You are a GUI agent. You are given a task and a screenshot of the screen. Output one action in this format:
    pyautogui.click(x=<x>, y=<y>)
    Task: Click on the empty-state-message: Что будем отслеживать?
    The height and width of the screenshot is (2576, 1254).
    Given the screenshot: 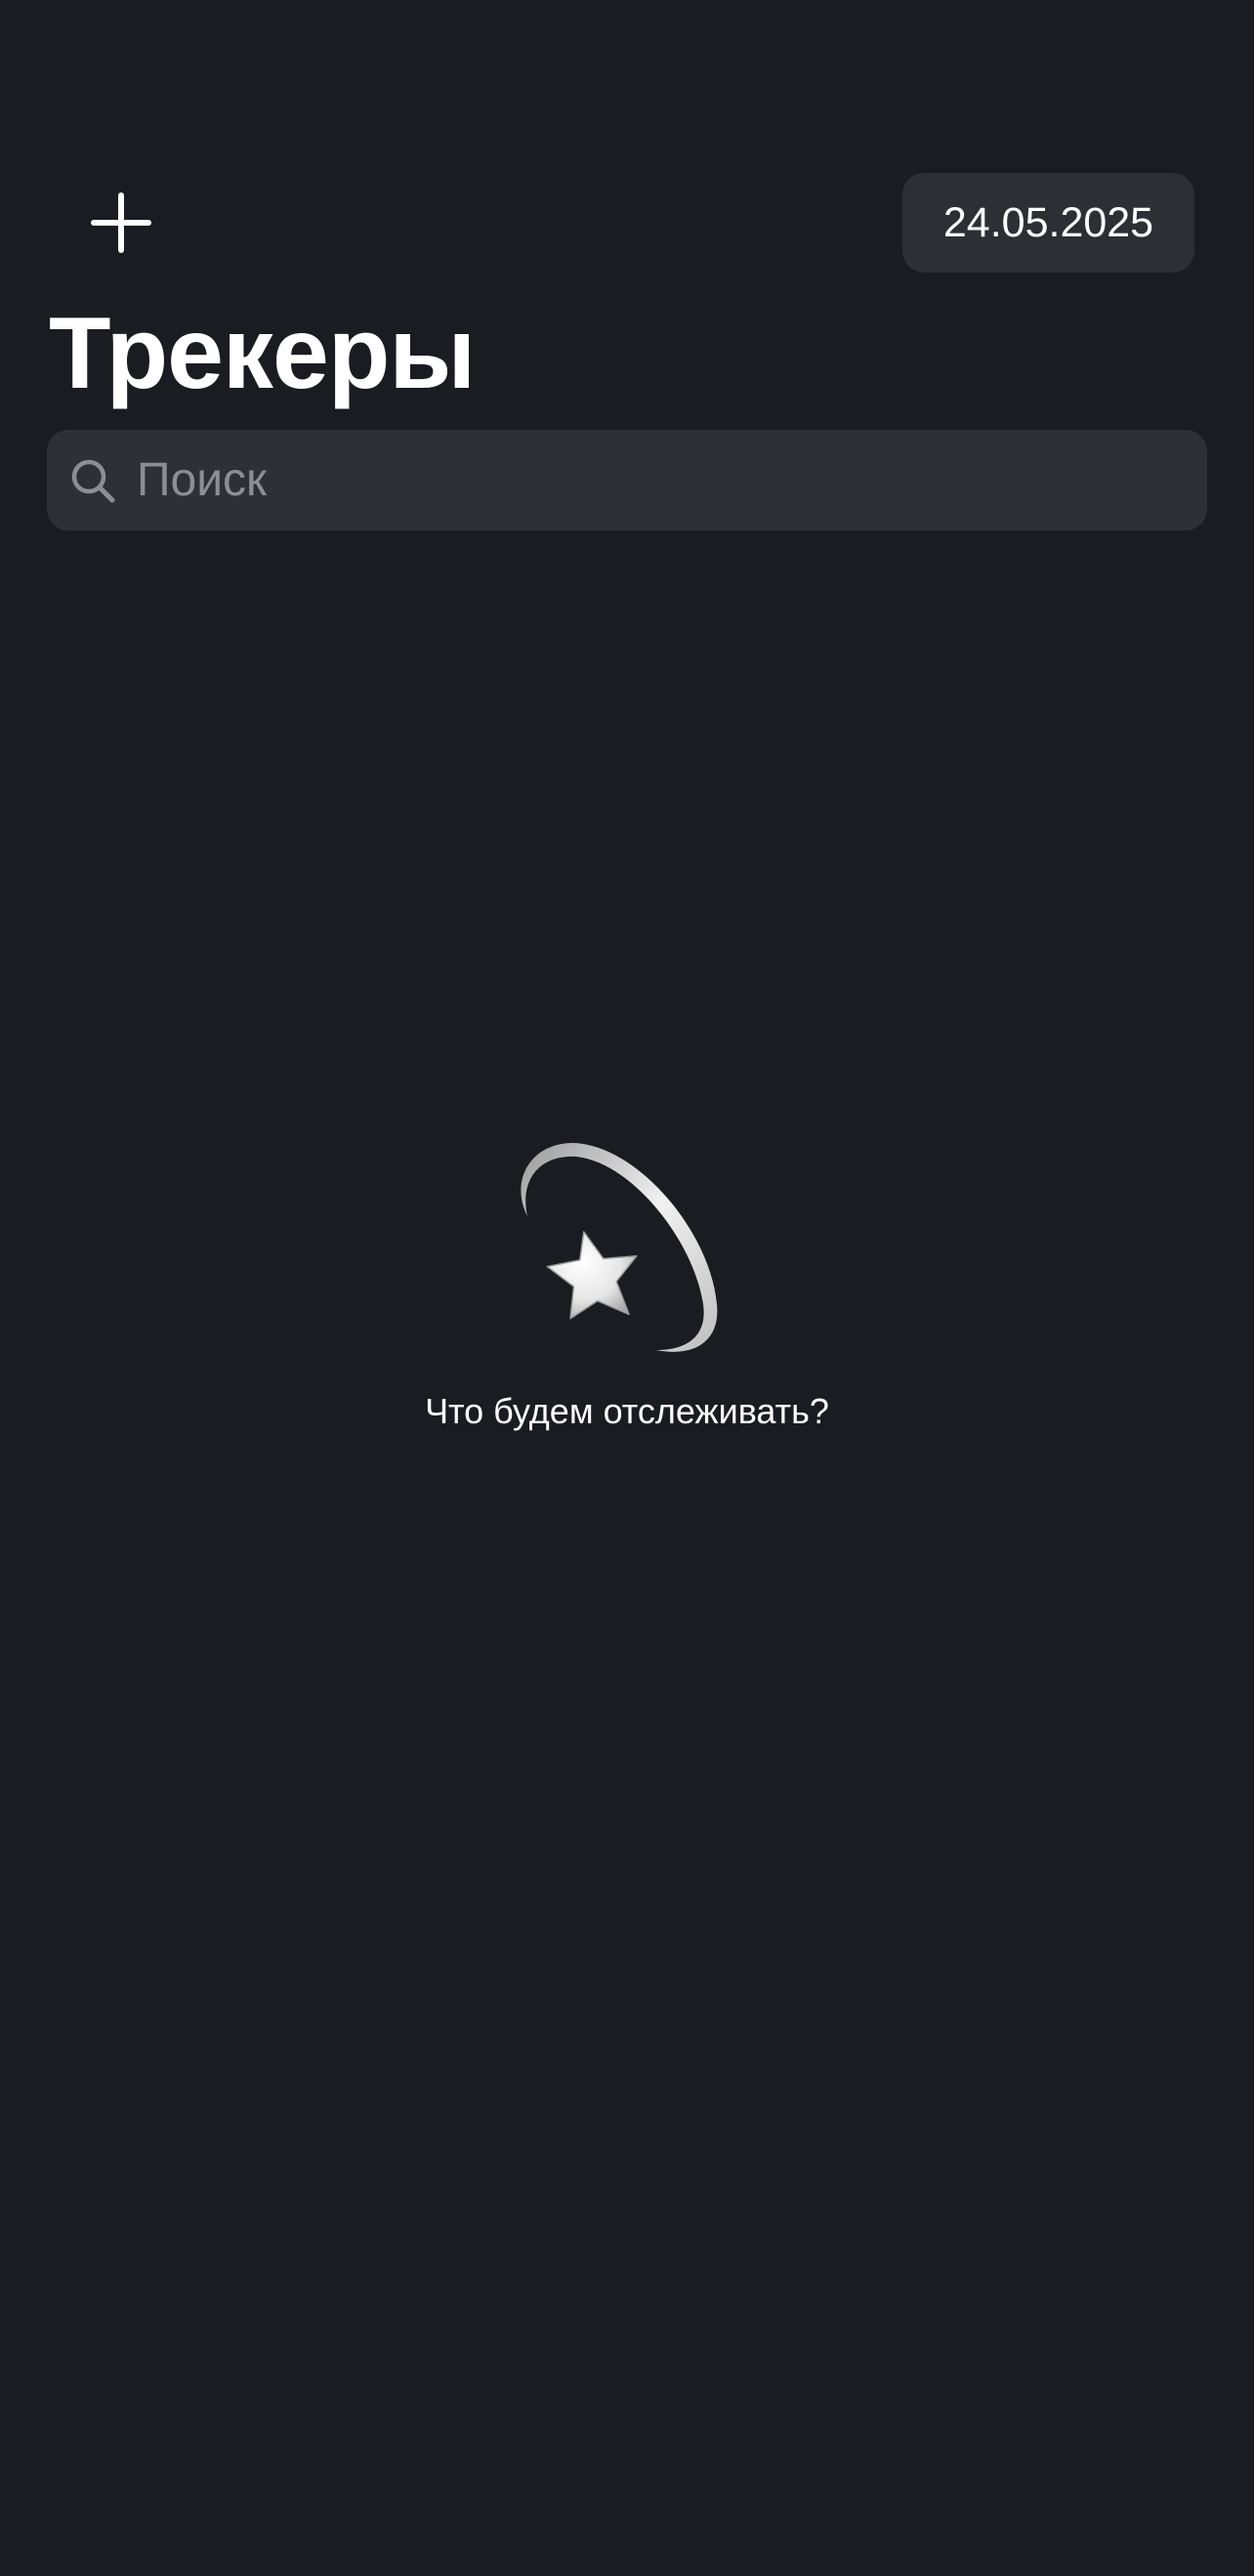 What is the action you would take?
    pyautogui.click(x=627, y=1411)
    